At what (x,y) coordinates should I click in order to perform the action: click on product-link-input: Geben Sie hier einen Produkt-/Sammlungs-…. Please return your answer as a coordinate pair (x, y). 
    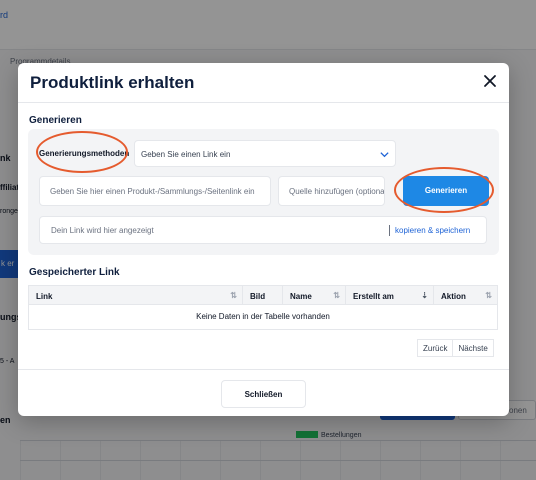
    Looking at the image, I should click on (155, 191).